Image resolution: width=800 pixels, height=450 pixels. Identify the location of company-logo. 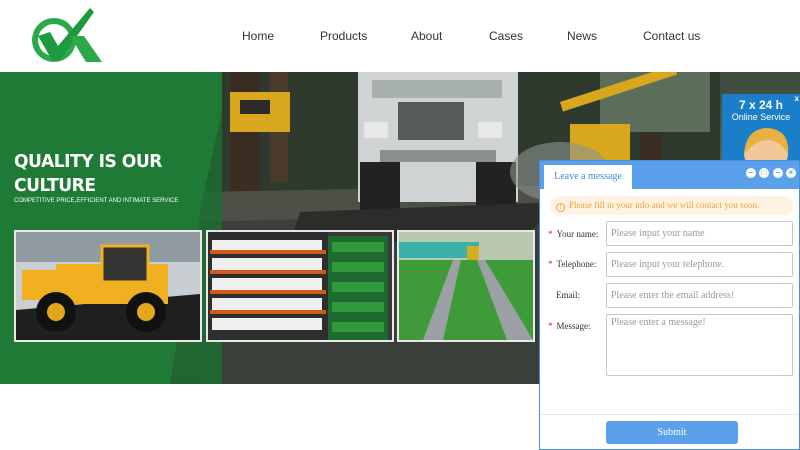
(67, 36).